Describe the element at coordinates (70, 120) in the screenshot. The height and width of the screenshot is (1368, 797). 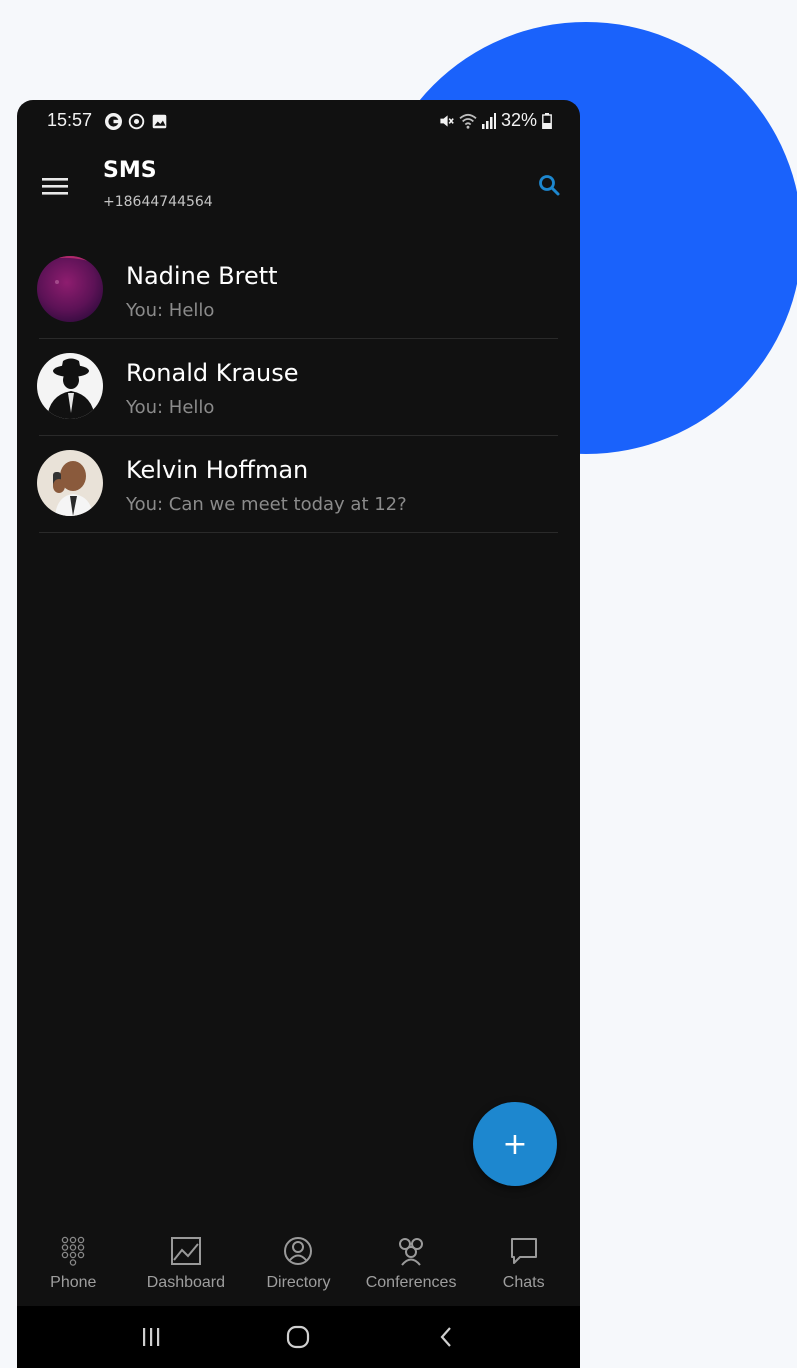
I see `status-time: 15:57` at that location.